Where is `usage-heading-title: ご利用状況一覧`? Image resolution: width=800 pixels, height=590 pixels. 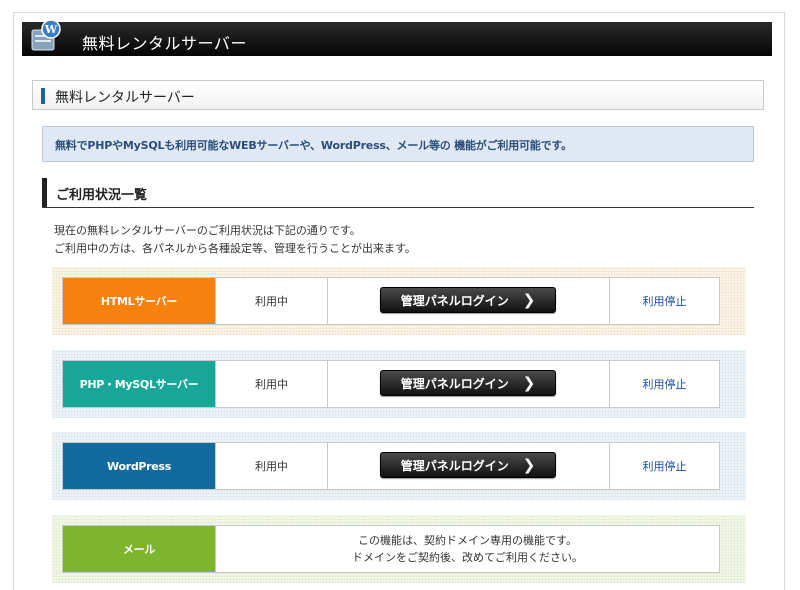 usage-heading-title: ご利用状況一覧 is located at coordinates (102, 195).